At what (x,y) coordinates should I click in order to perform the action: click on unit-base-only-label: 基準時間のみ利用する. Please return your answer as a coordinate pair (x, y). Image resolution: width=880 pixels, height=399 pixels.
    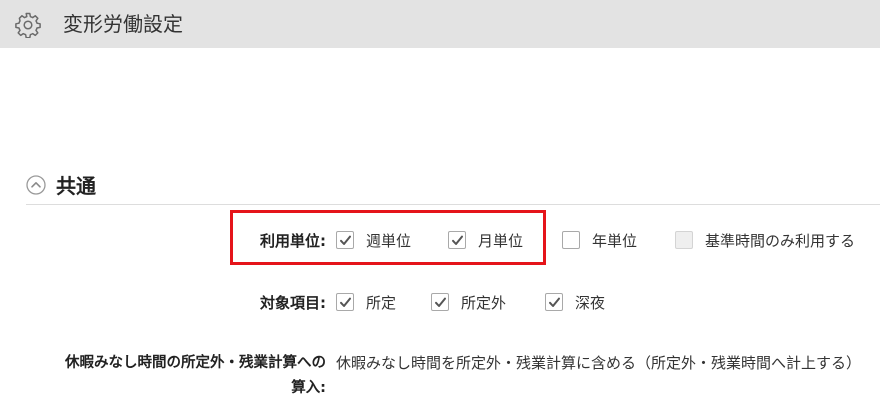
    Looking at the image, I should click on (780, 241).